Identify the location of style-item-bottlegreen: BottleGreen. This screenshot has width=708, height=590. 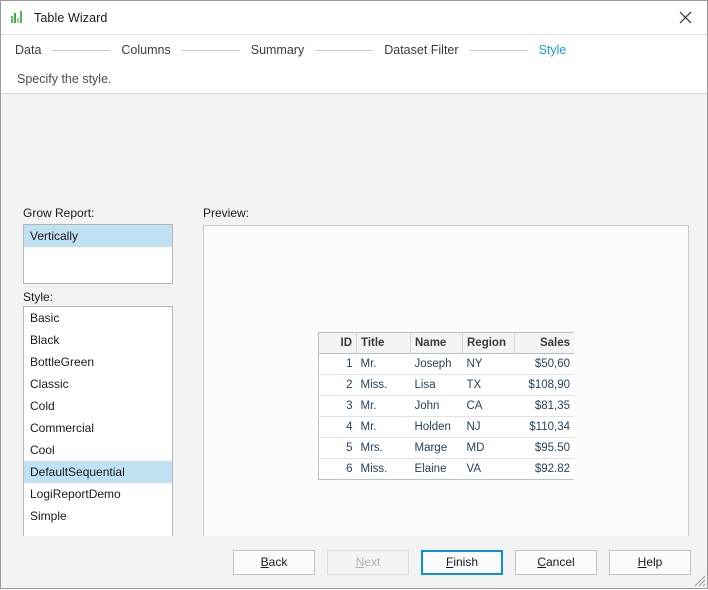
(98, 362).